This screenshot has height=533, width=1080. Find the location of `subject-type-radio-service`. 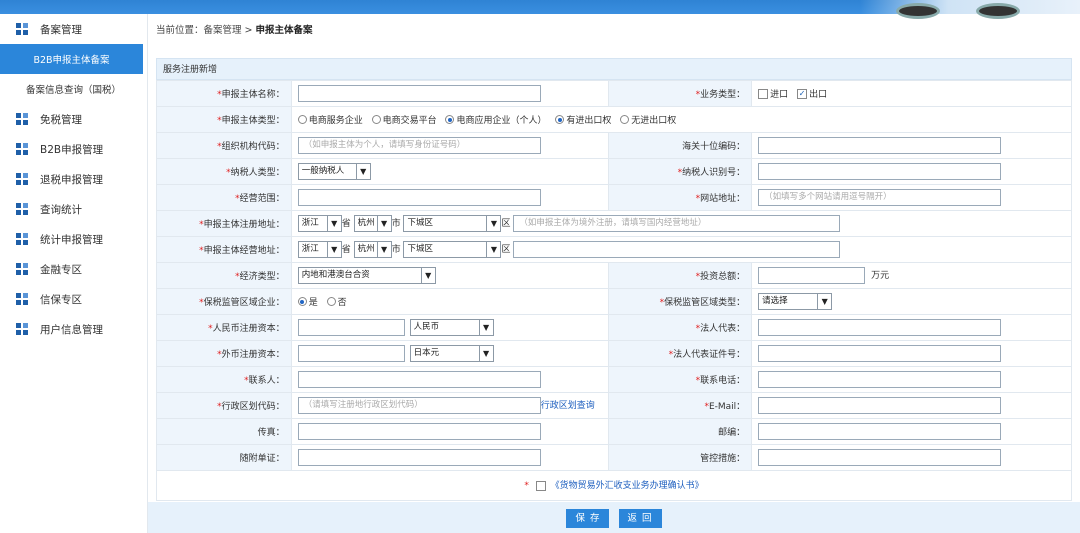

subject-type-radio-service is located at coordinates (302, 119).